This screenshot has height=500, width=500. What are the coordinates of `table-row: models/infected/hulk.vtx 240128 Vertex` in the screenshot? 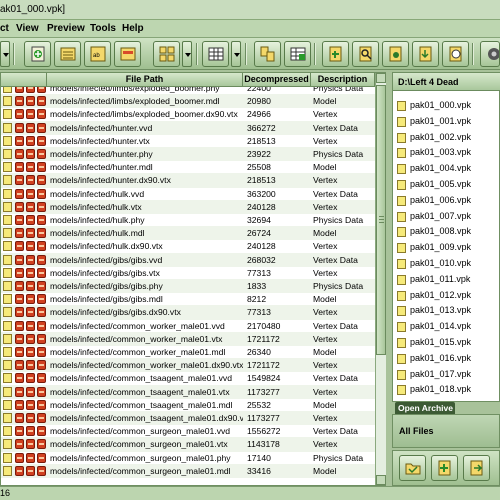 It's located at (188, 206).